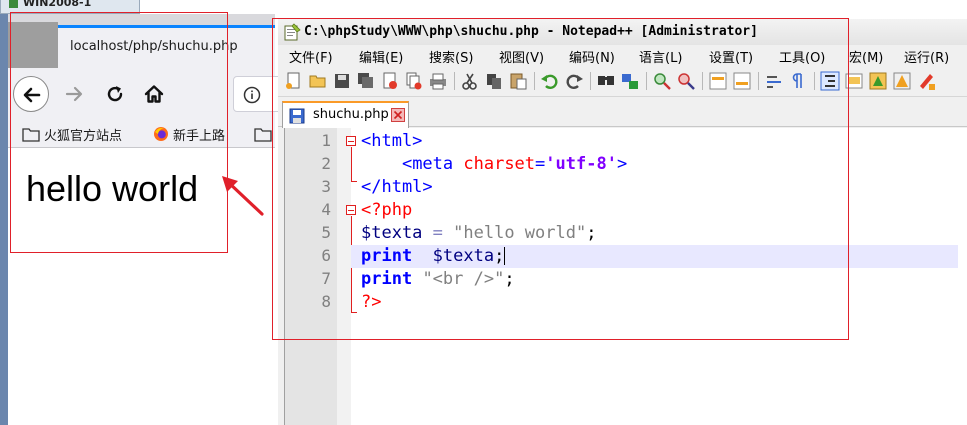 The image size is (967, 425). What do you see at coordinates (311, 56) in the screenshot?
I see `menu-file: 文件(F)` at bounding box center [311, 56].